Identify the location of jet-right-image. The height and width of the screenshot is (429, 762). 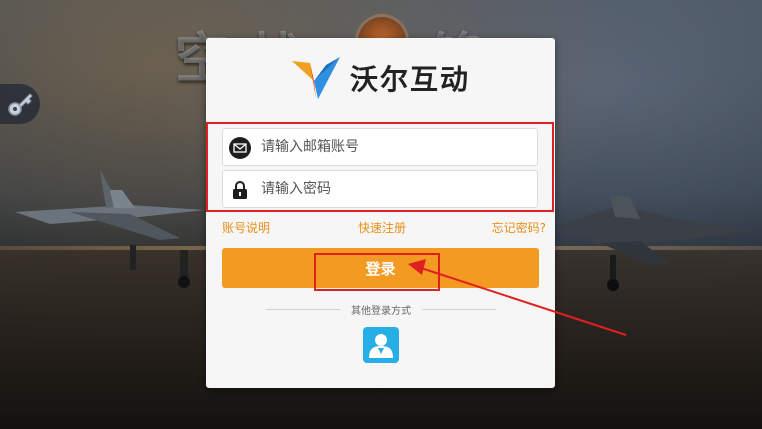
(660, 240).